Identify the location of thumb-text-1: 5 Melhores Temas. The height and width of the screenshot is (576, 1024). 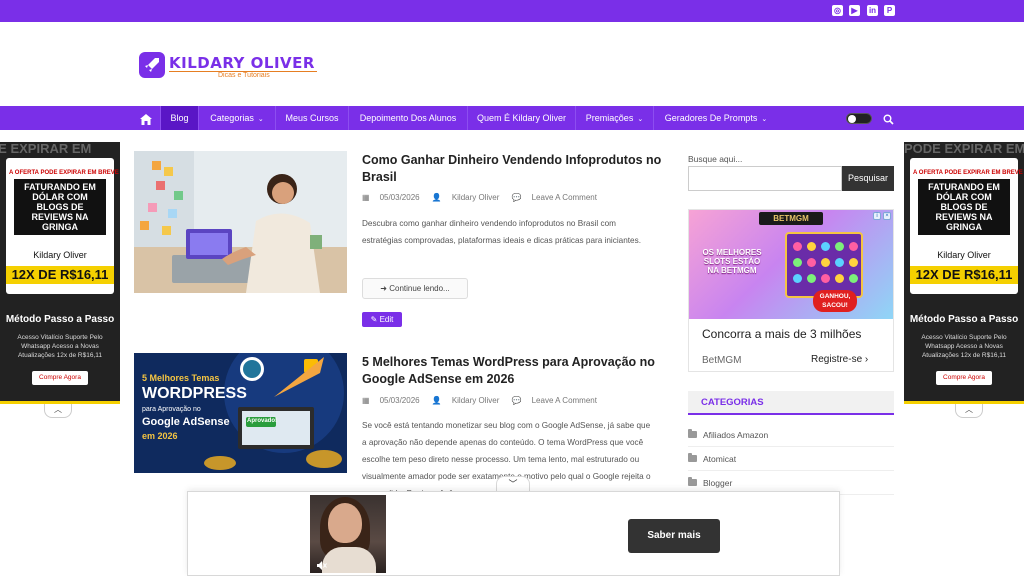
(181, 378).